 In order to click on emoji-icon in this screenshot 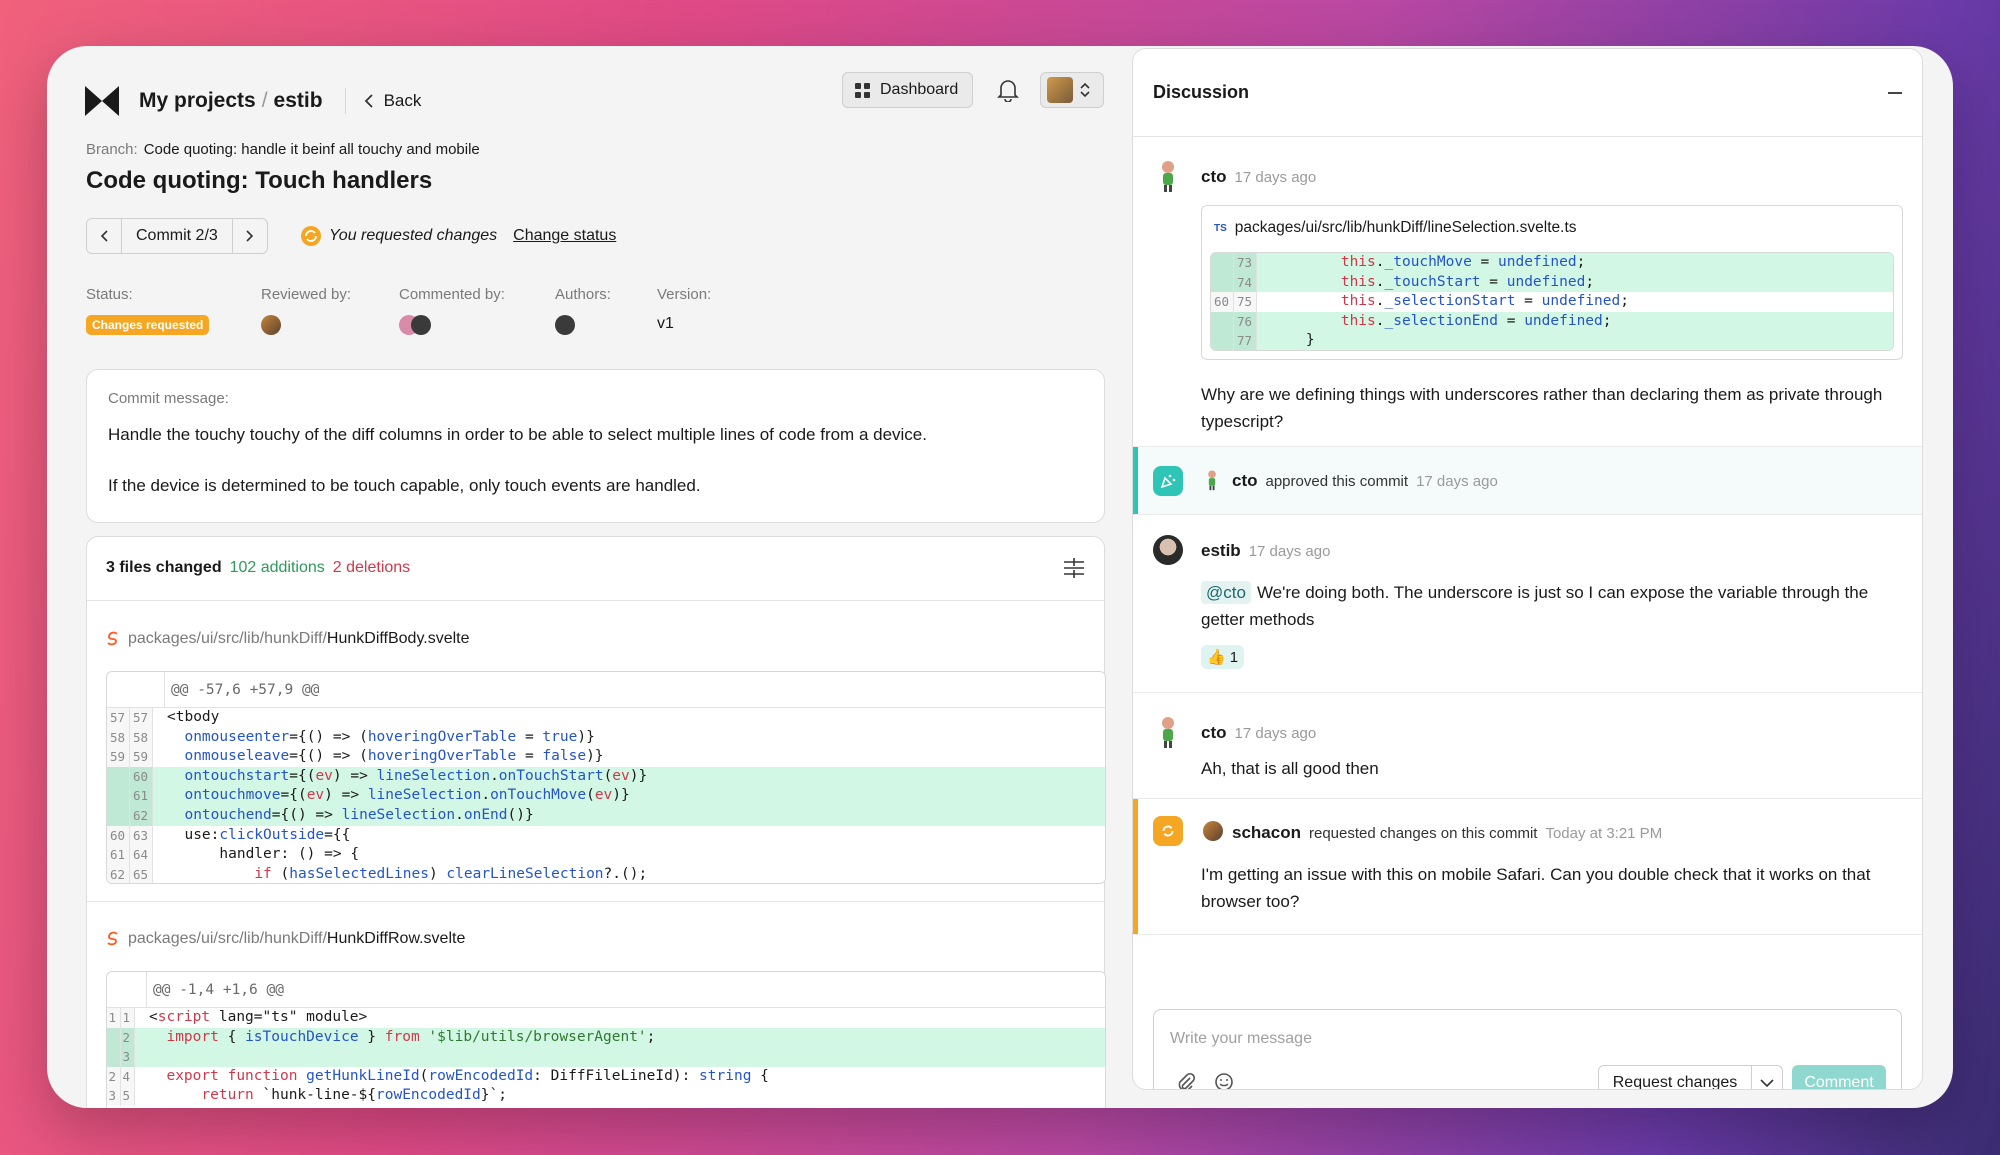, I will do `click(1224, 1081)`.